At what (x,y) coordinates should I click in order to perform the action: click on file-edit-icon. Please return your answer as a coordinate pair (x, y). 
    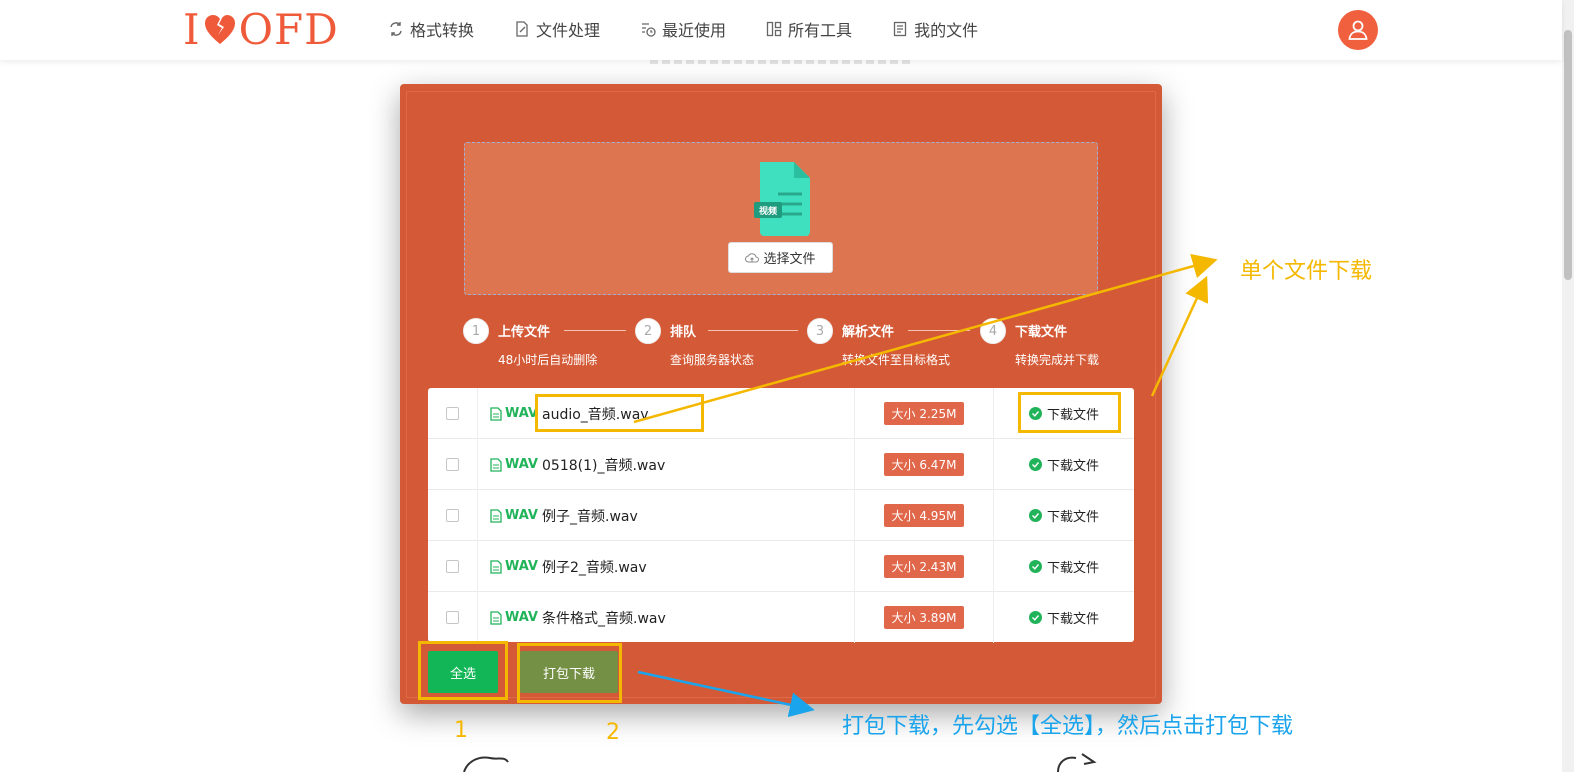
    Looking at the image, I should click on (522, 29).